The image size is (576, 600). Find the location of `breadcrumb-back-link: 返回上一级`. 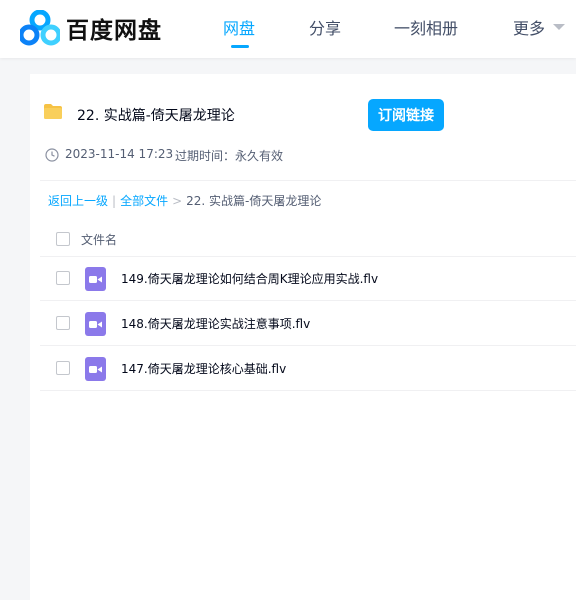

breadcrumb-back-link: 返回上一级 is located at coordinates (78, 200).